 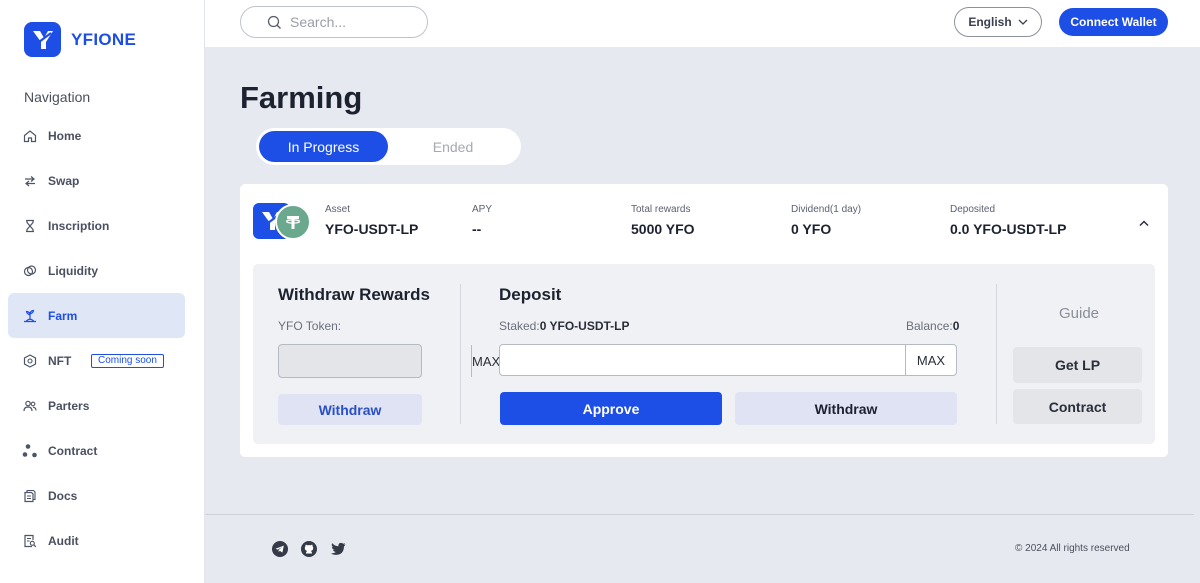 I want to click on staked-info: Staked:0 YFO-USDT-LP, so click(x=564, y=326).